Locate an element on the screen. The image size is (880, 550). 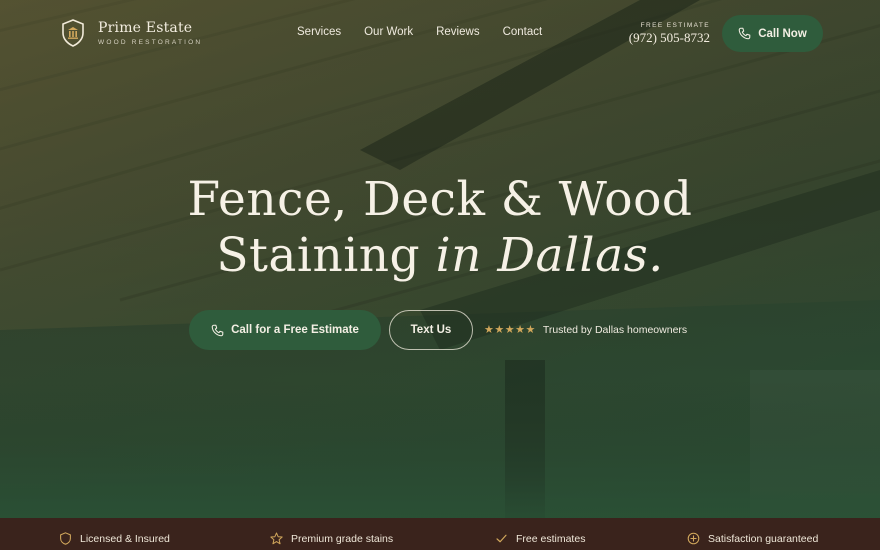
brand-logo: Prime Estate WOOD RESTORATION is located at coordinates (131, 33).